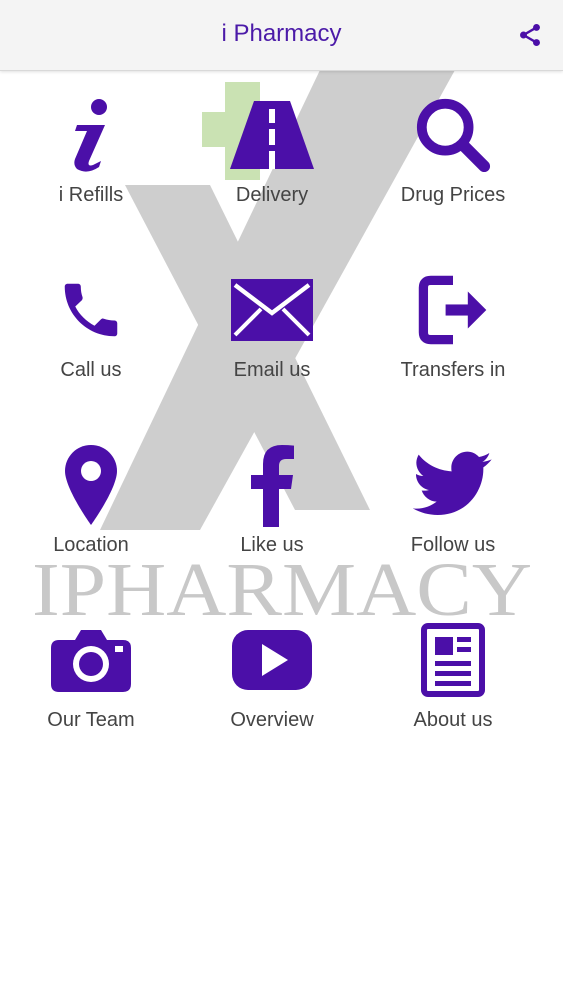  Describe the element at coordinates (91, 310) in the screenshot. I see `phone-icon` at that location.